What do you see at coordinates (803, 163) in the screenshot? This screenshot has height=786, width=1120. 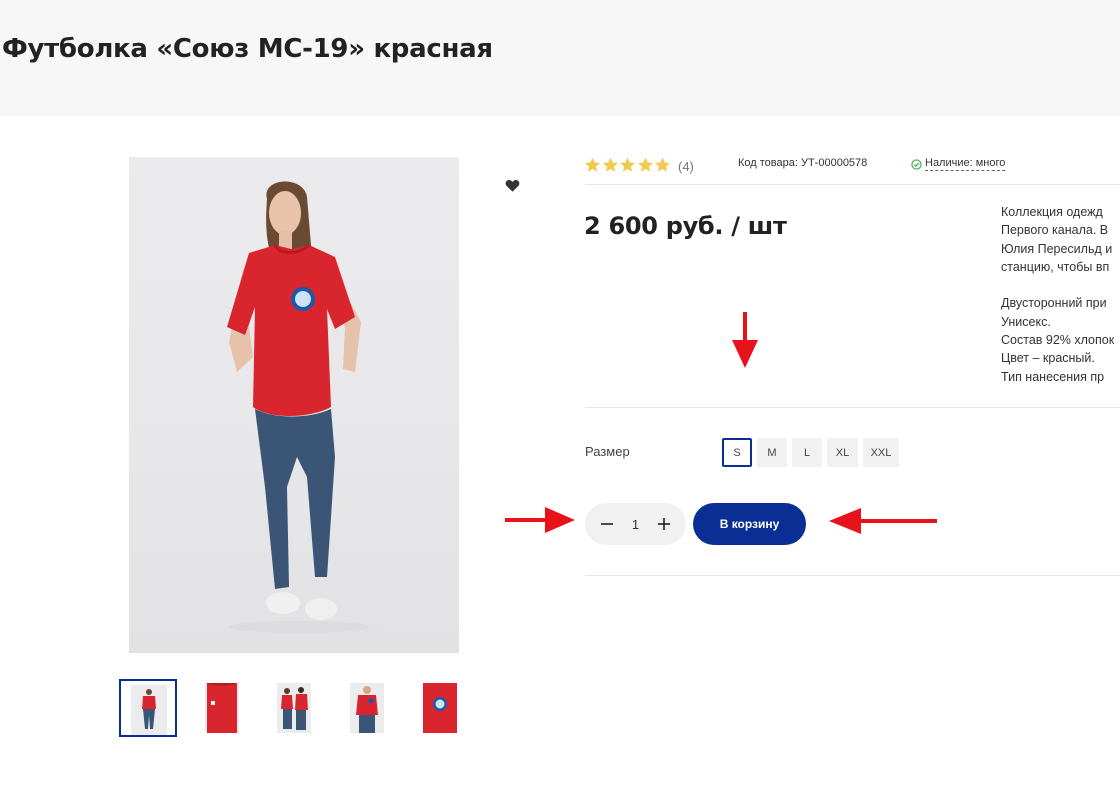 I see `product-sku: Код товара: УТ-00000578` at bounding box center [803, 163].